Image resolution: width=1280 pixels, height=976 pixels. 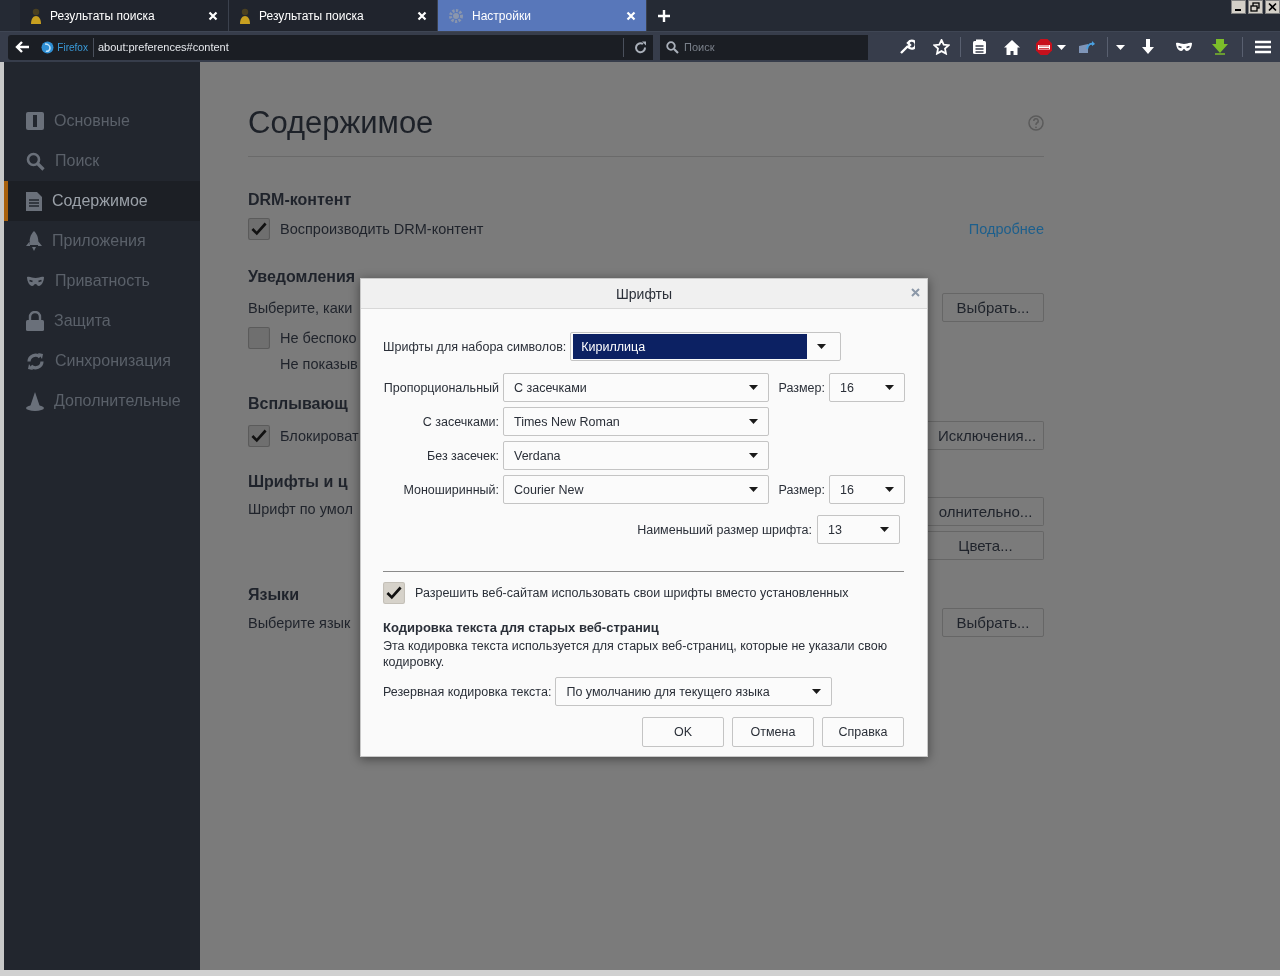 I want to click on site-identity: Firefox, so click(x=72, y=47).